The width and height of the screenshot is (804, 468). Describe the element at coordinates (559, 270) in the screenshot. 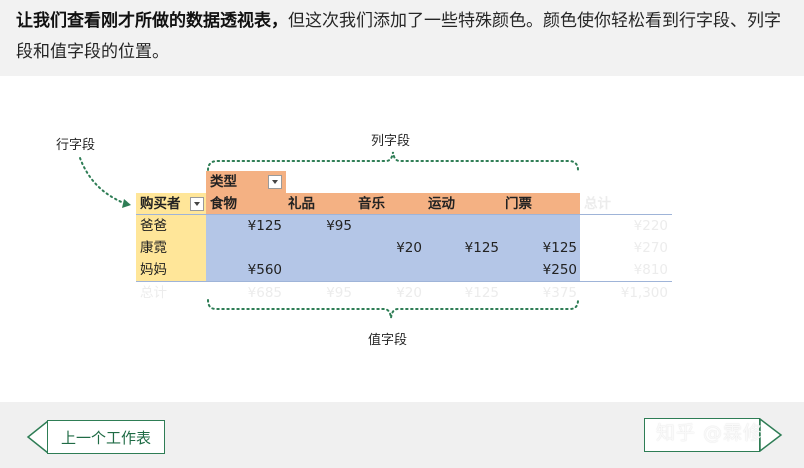

I see `value-cell: ¥250` at that location.